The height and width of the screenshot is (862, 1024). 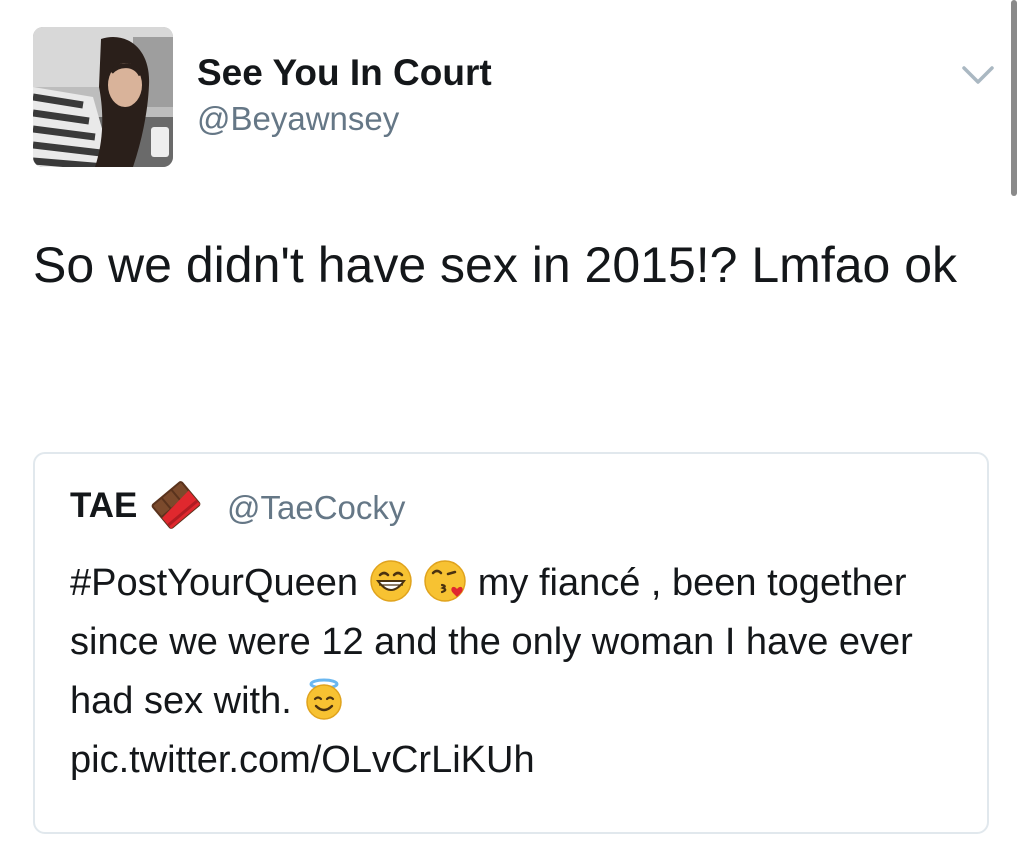 I want to click on scrollbar, so click(x=1014, y=98).